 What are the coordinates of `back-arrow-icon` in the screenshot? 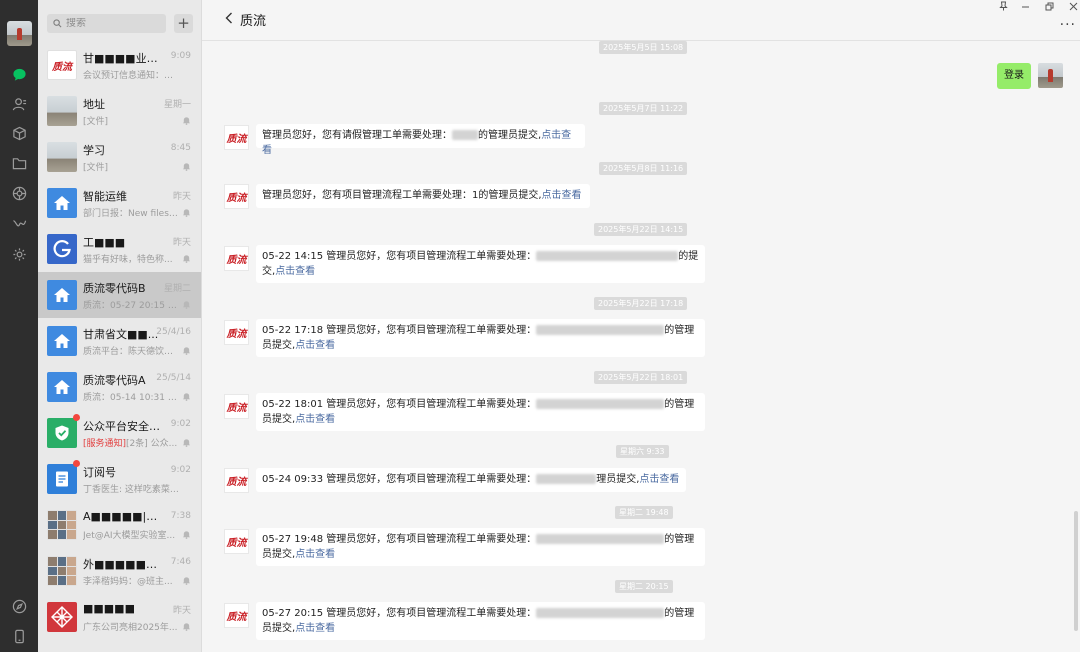 It's located at (229, 18).